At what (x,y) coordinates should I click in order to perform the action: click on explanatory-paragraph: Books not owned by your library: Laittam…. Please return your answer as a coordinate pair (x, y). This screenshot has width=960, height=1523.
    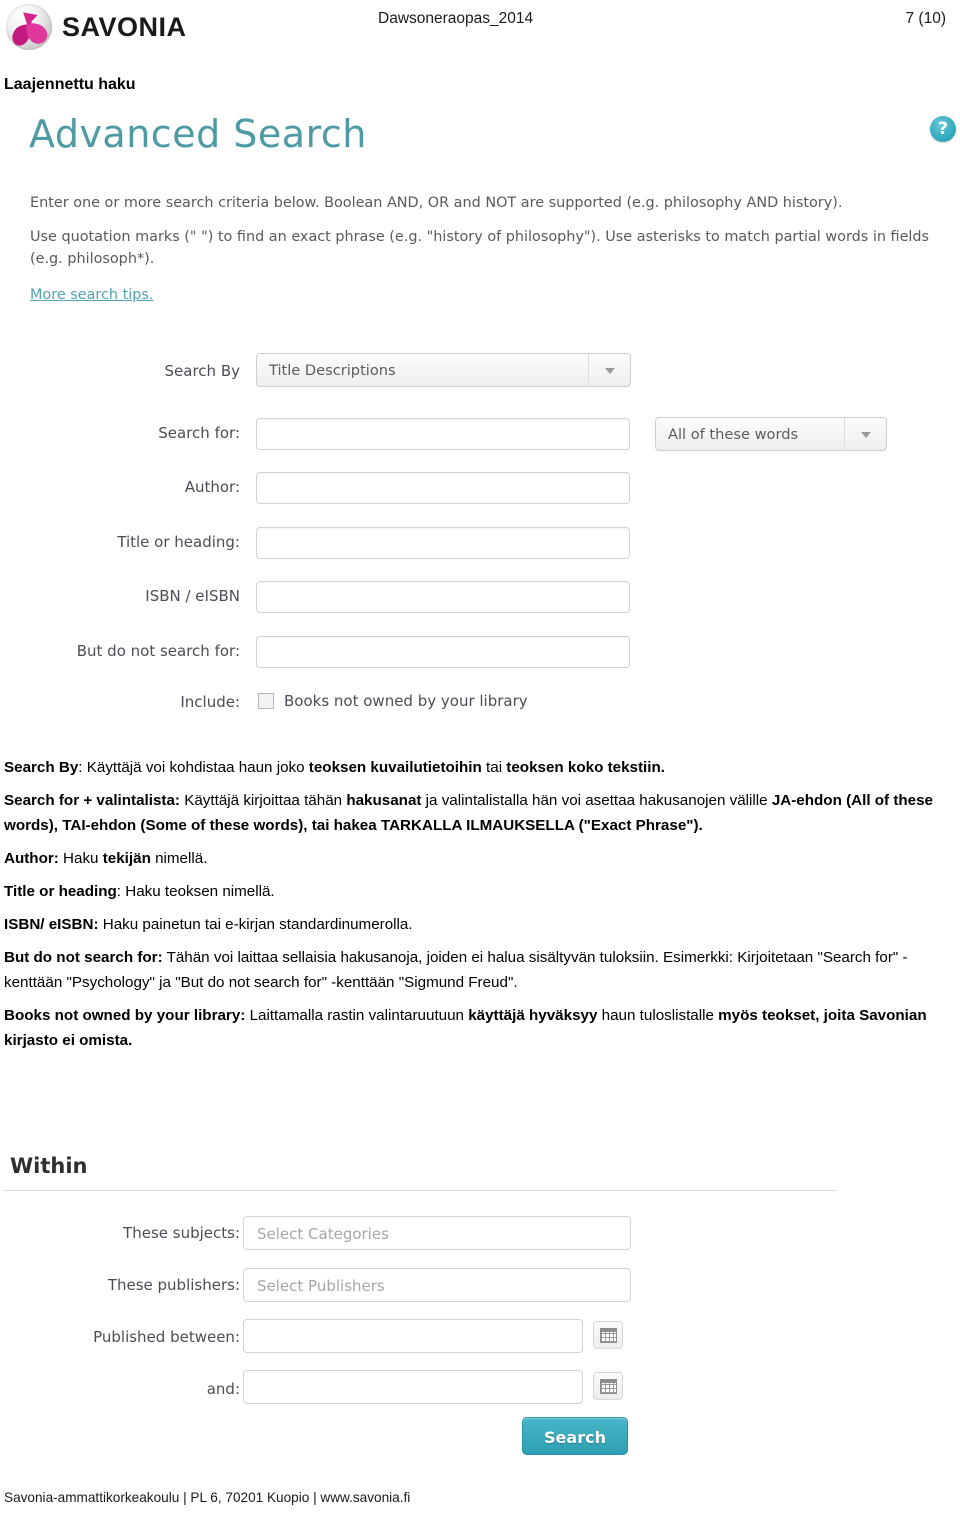
    Looking at the image, I should click on (479, 1028).